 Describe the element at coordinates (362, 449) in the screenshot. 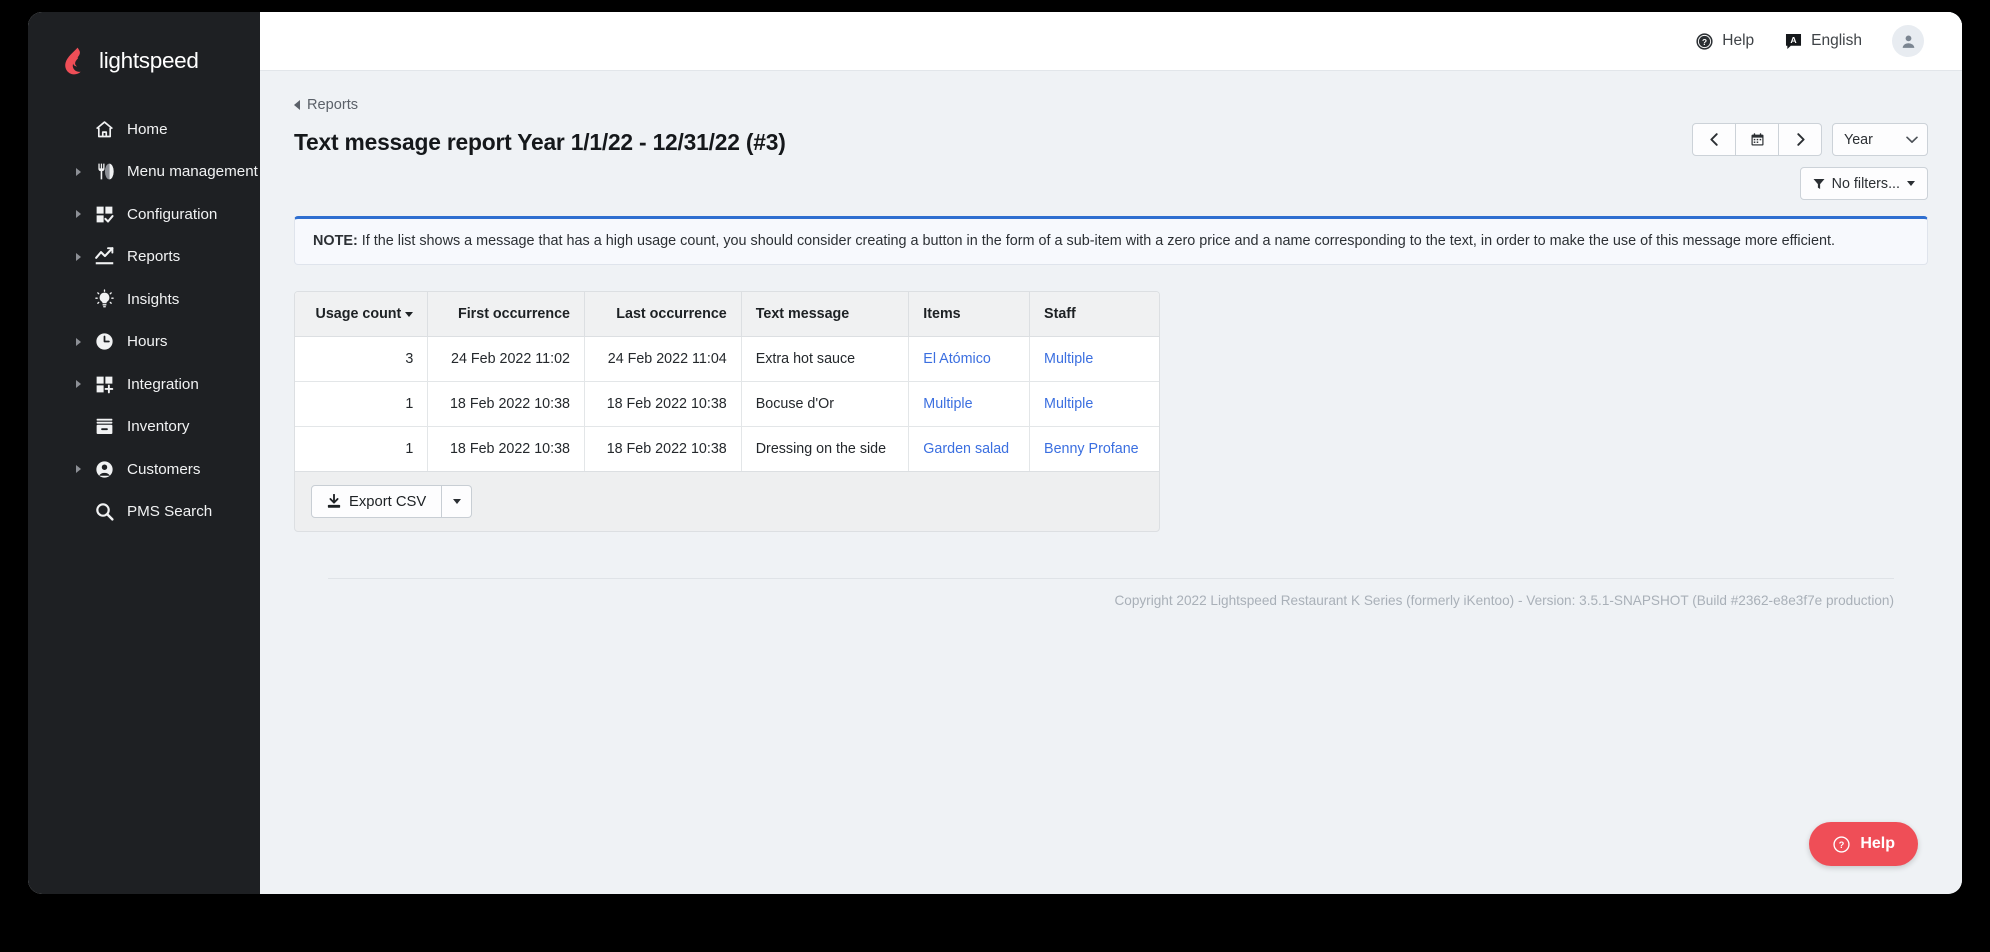

I see `cell-usage-count: 1` at that location.